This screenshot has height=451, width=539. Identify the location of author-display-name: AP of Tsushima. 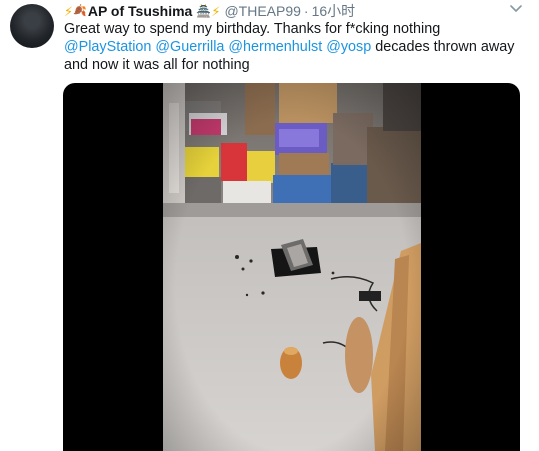
(140, 11).